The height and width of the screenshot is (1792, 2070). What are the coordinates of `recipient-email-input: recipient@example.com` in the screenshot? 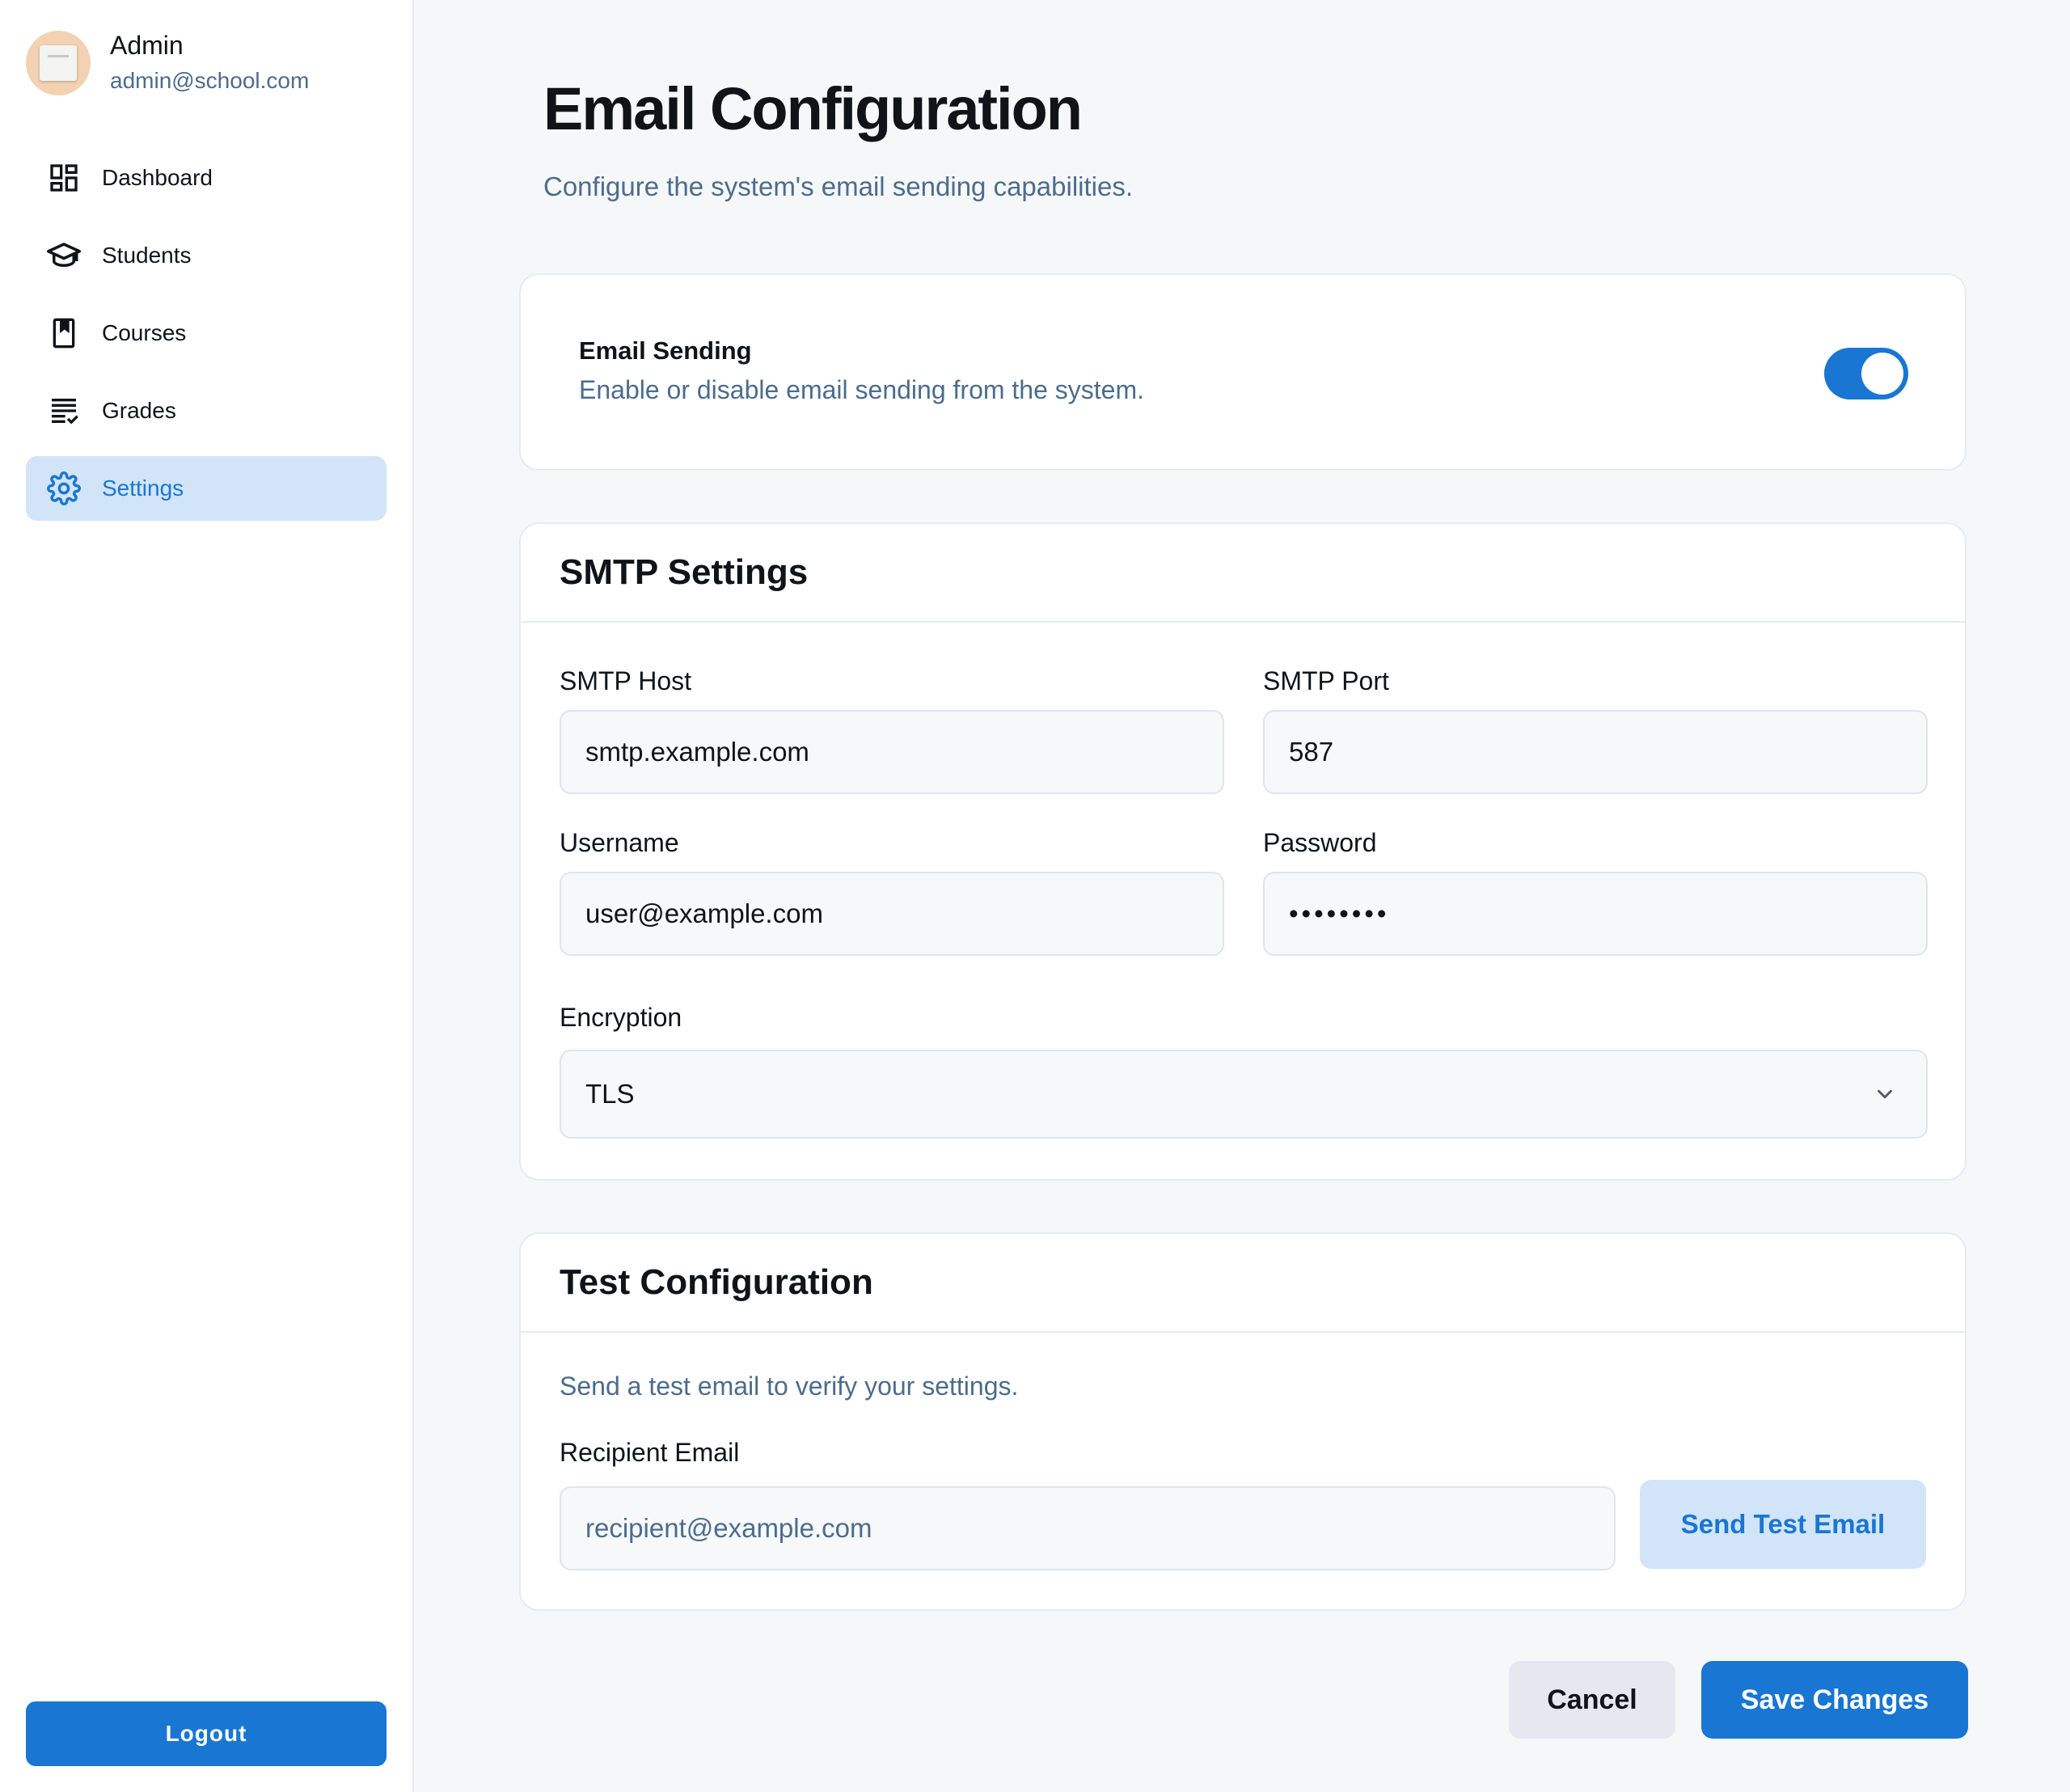 It's located at (1088, 1528).